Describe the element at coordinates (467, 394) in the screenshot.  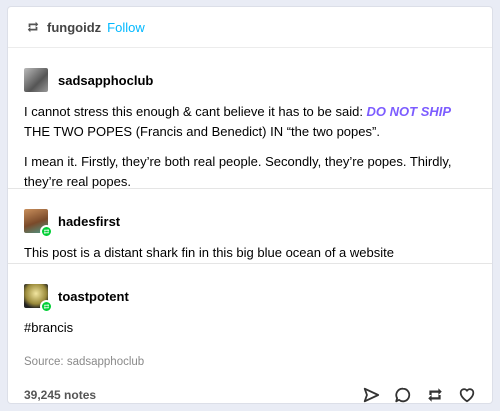
I see `like-icon` at that location.